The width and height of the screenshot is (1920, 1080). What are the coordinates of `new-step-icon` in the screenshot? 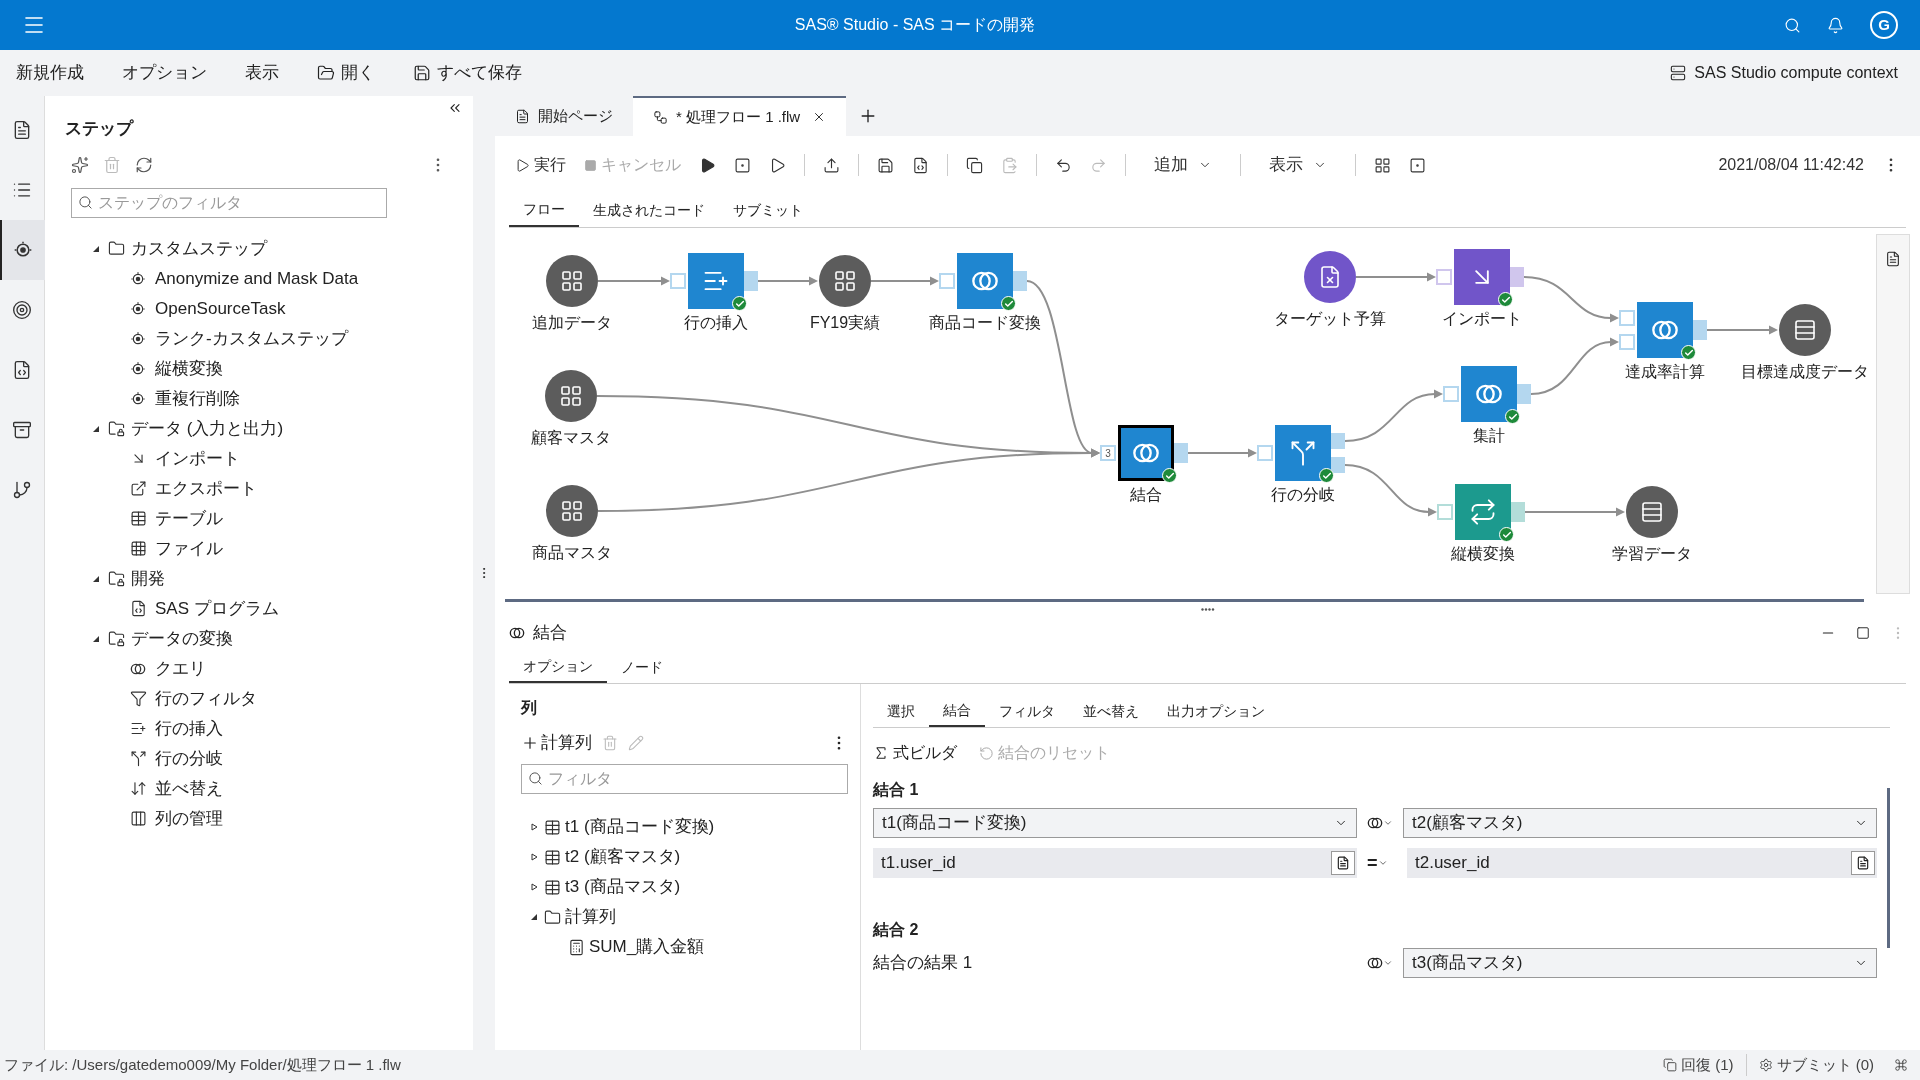 It's located at (80, 164).